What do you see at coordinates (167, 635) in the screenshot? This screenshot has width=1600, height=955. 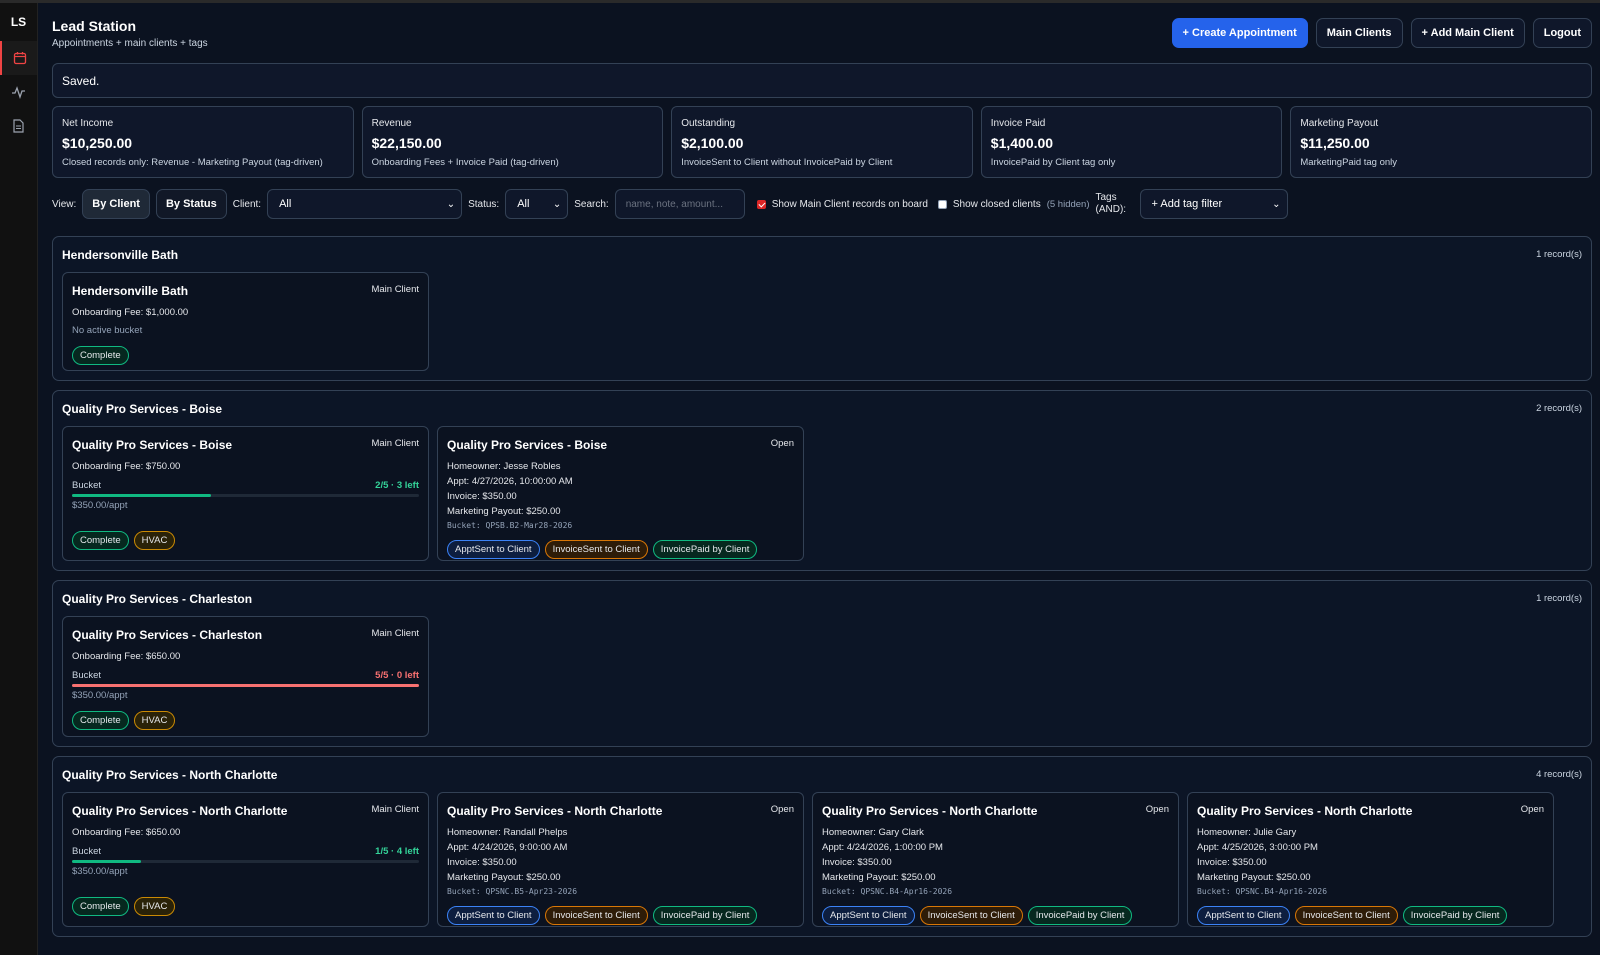 I see `card-title: Quality Pro Services - Charleston` at bounding box center [167, 635].